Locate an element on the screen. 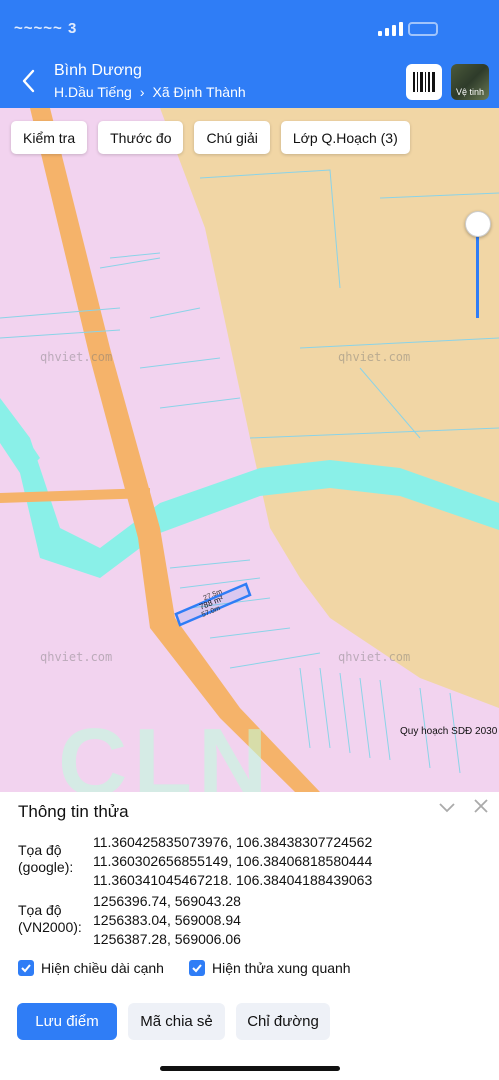 This screenshot has height=1080, width=499. layers-button: Lớp Q.Hoạch (3) is located at coordinates (345, 137).